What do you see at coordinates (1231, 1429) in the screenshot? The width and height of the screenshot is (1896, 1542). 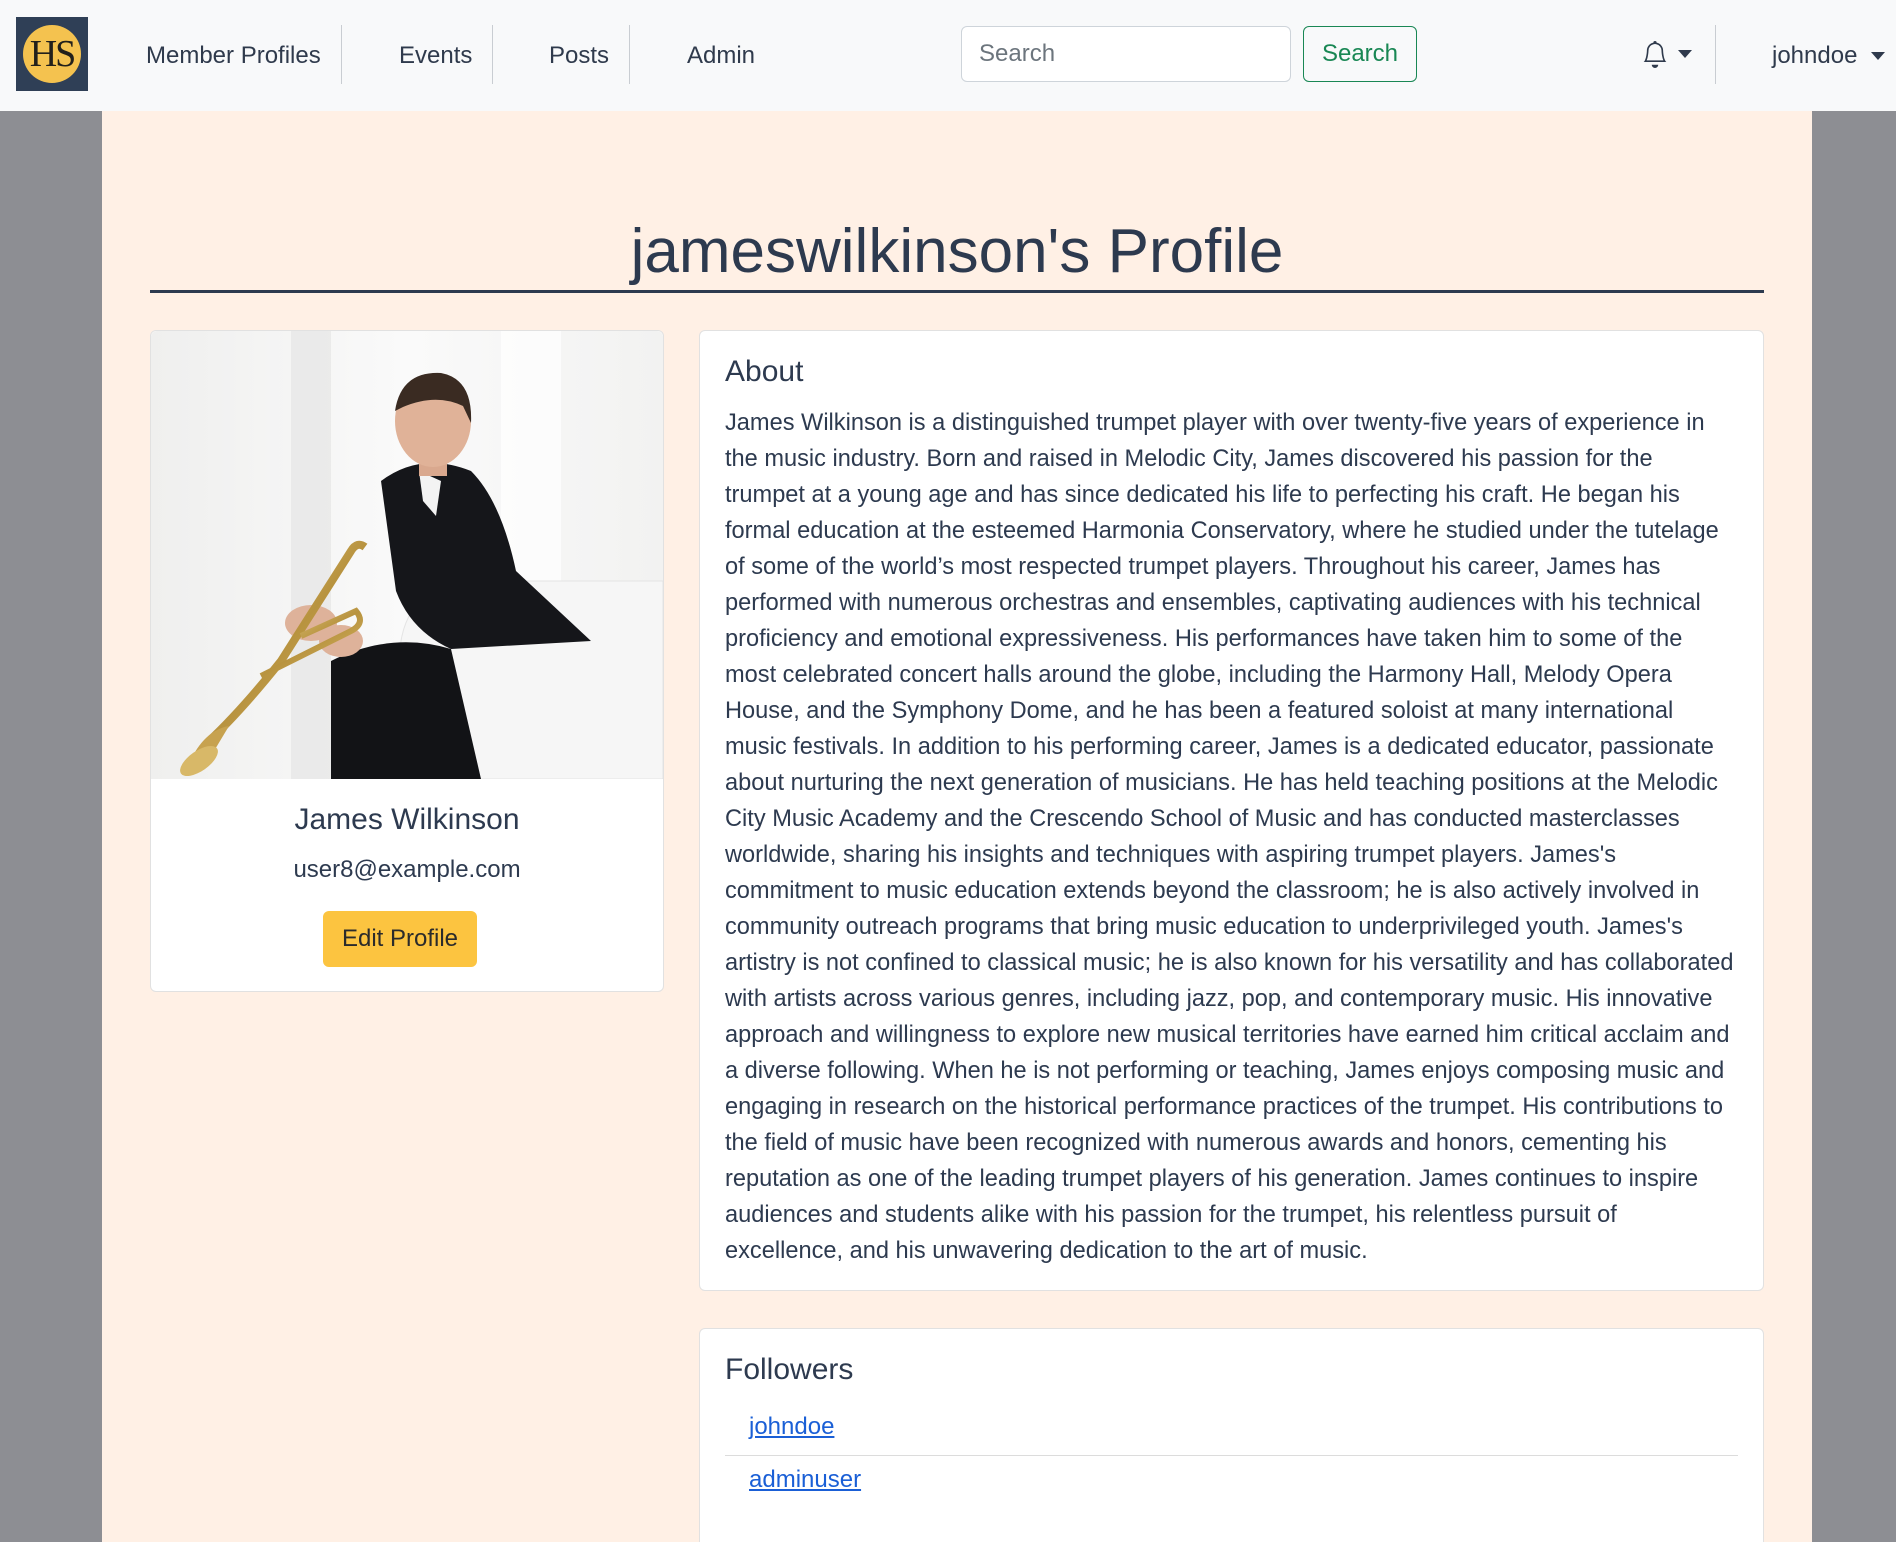 I see `list-item: johndoe` at bounding box center [1231, 1429].